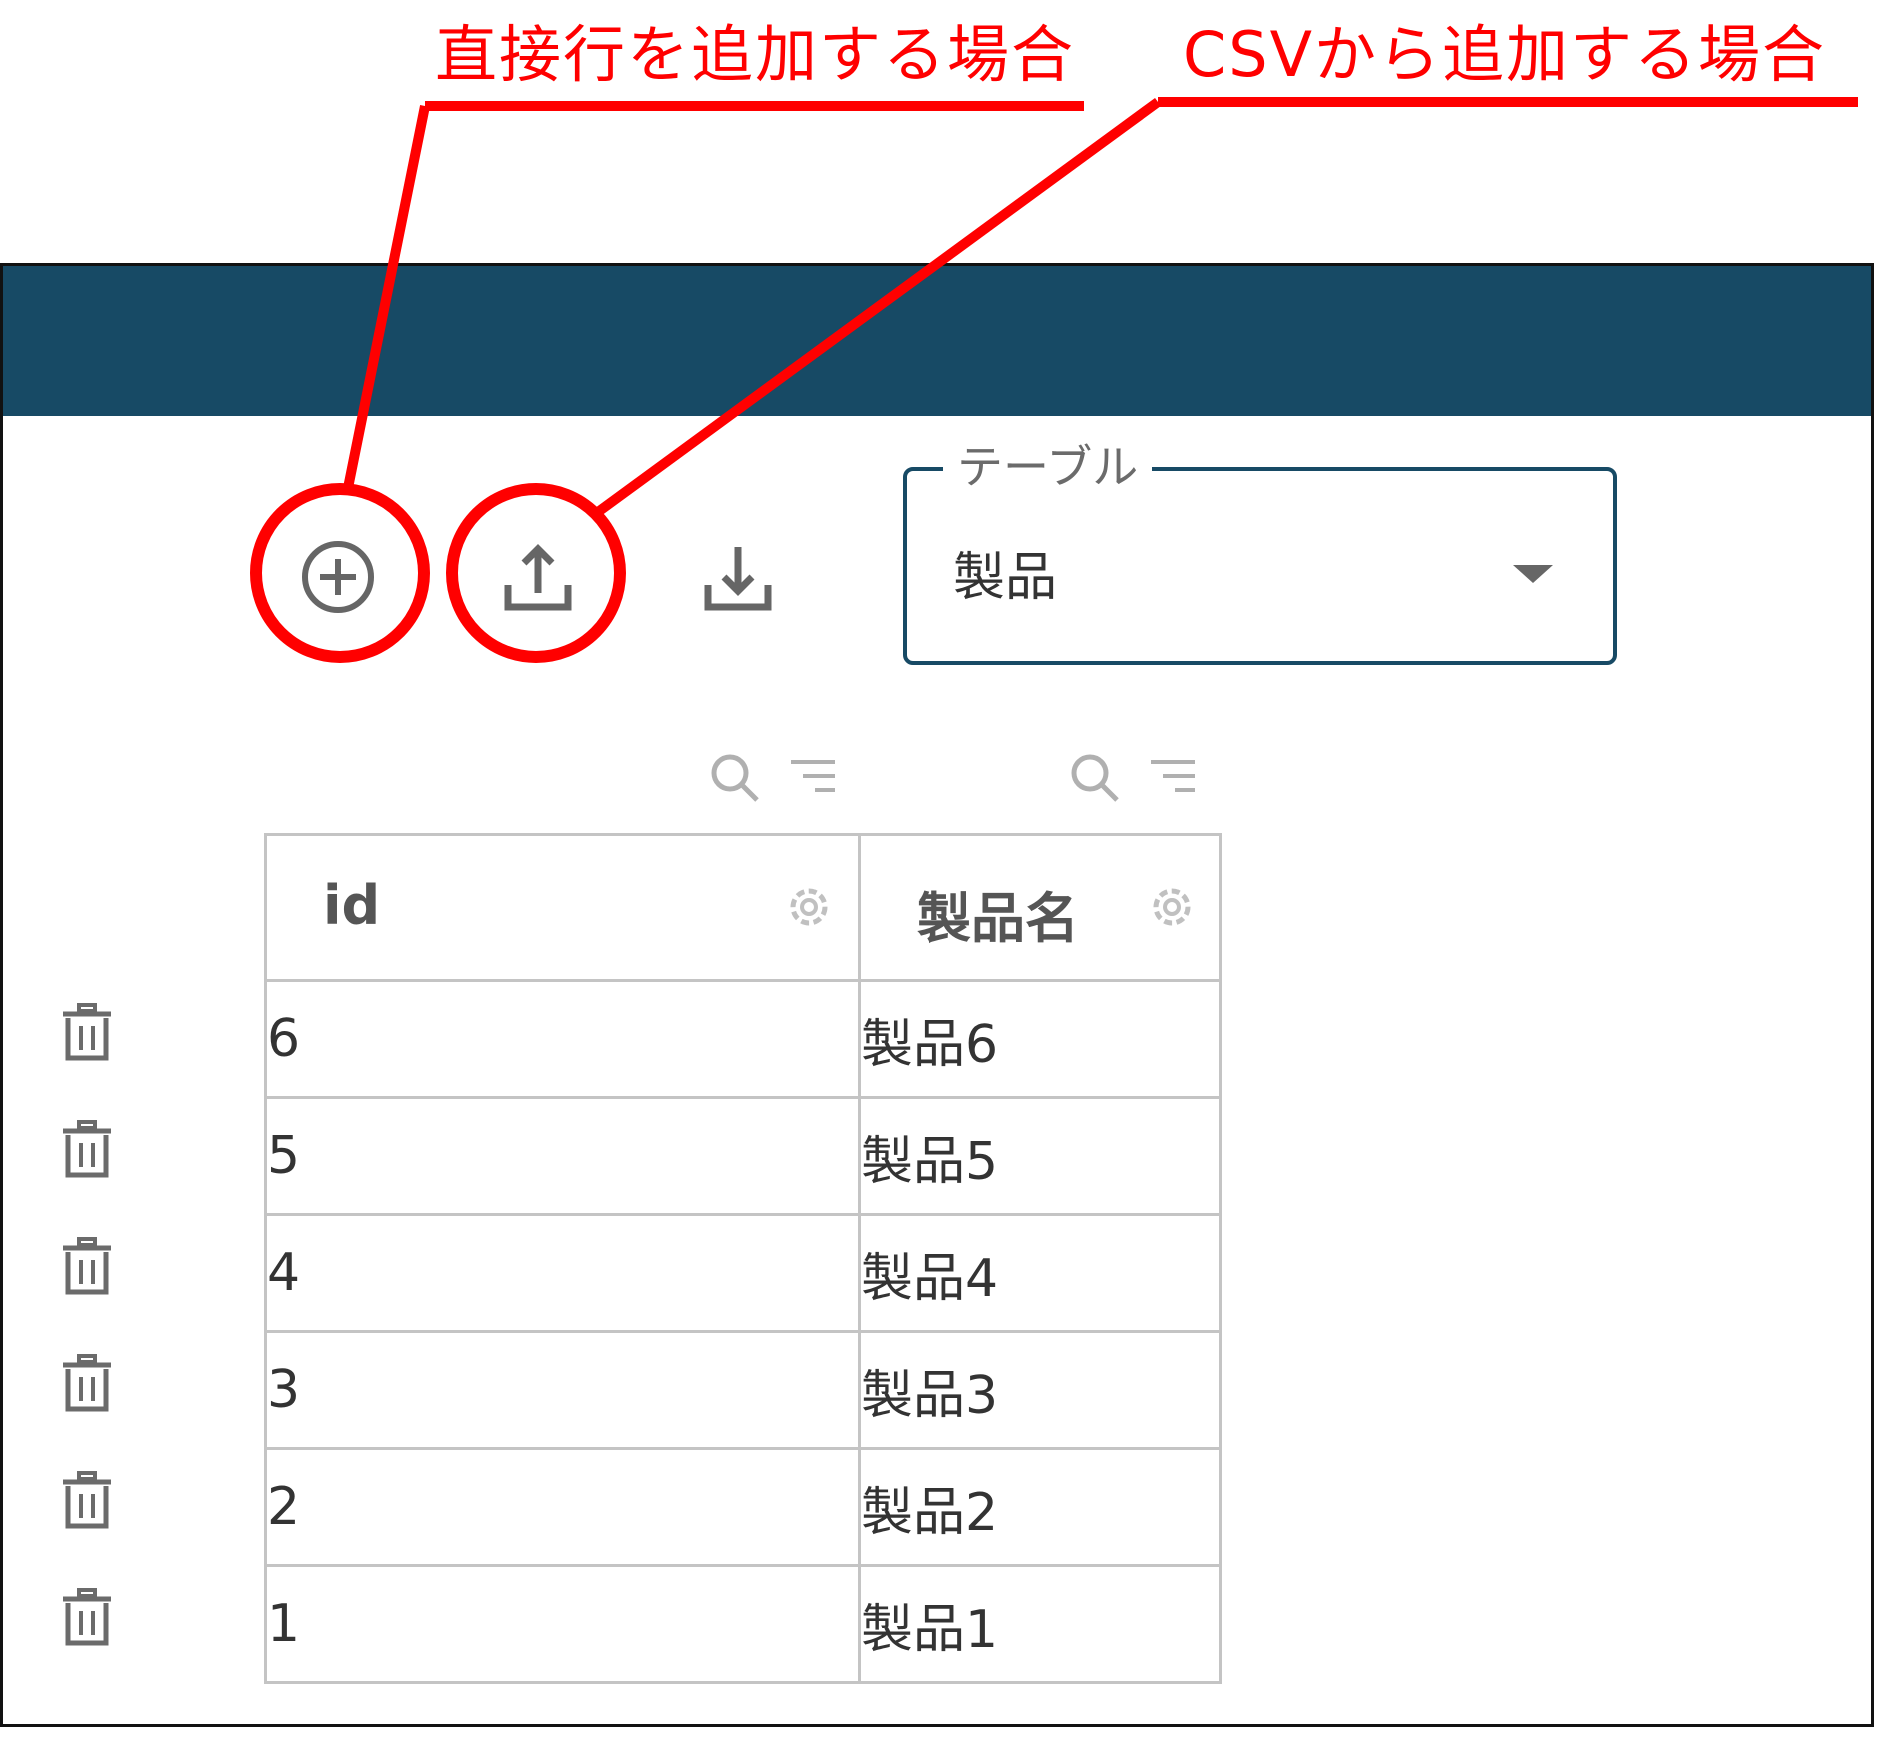  Describe the element at coordinates (1040, 1273) in the screenshot. I see `cell-product-name: 製品4` at that location.